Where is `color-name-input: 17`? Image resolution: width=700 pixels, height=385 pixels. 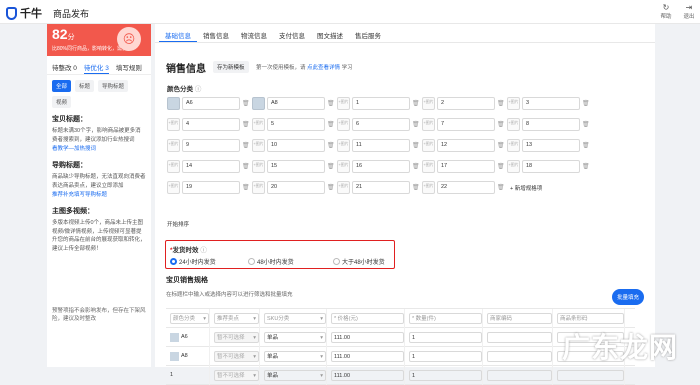 color-name-input: 17 is located at coordinates (466, 166).